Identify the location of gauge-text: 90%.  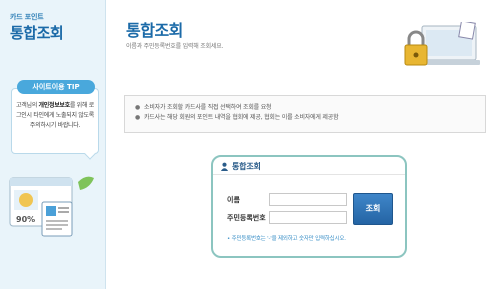
(25, 219).